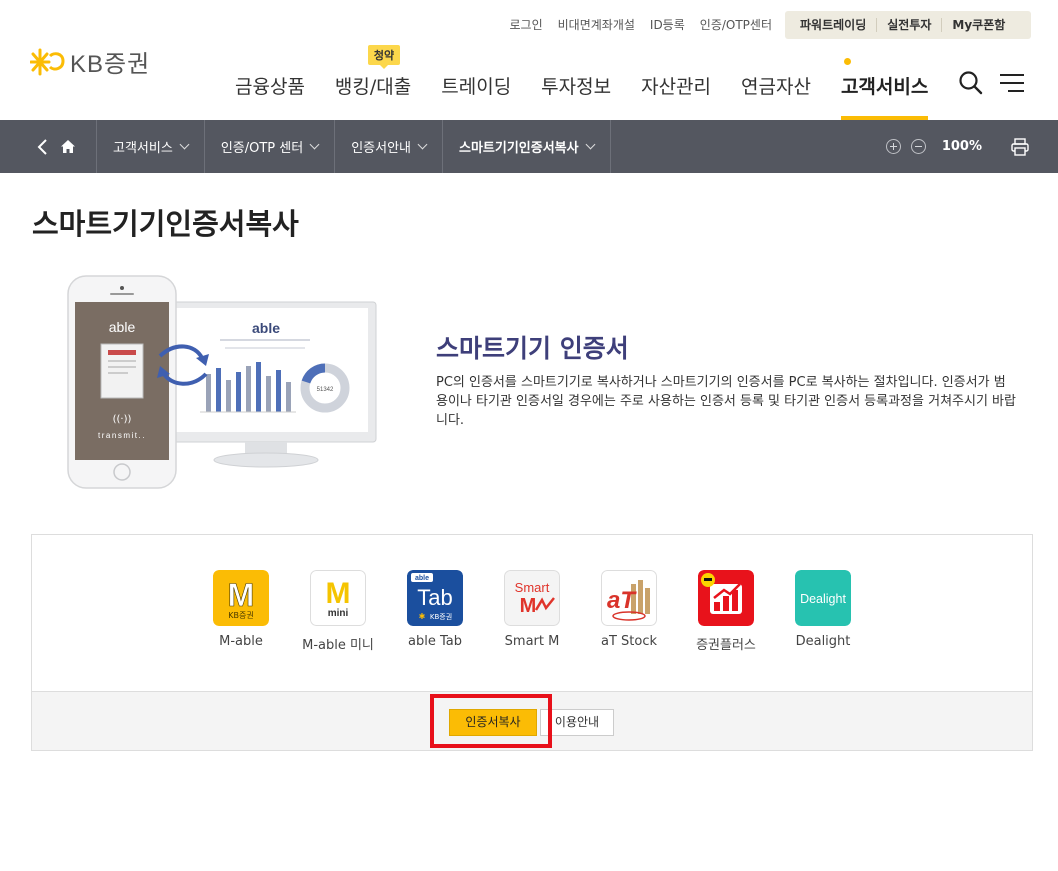 Image resolution: width=1058 pixels, height=871 pixels. What do you see at coordinates (726, 645) in the screenshot?
I see `app-label: 증권플러스` at bounding box center [726, 645].